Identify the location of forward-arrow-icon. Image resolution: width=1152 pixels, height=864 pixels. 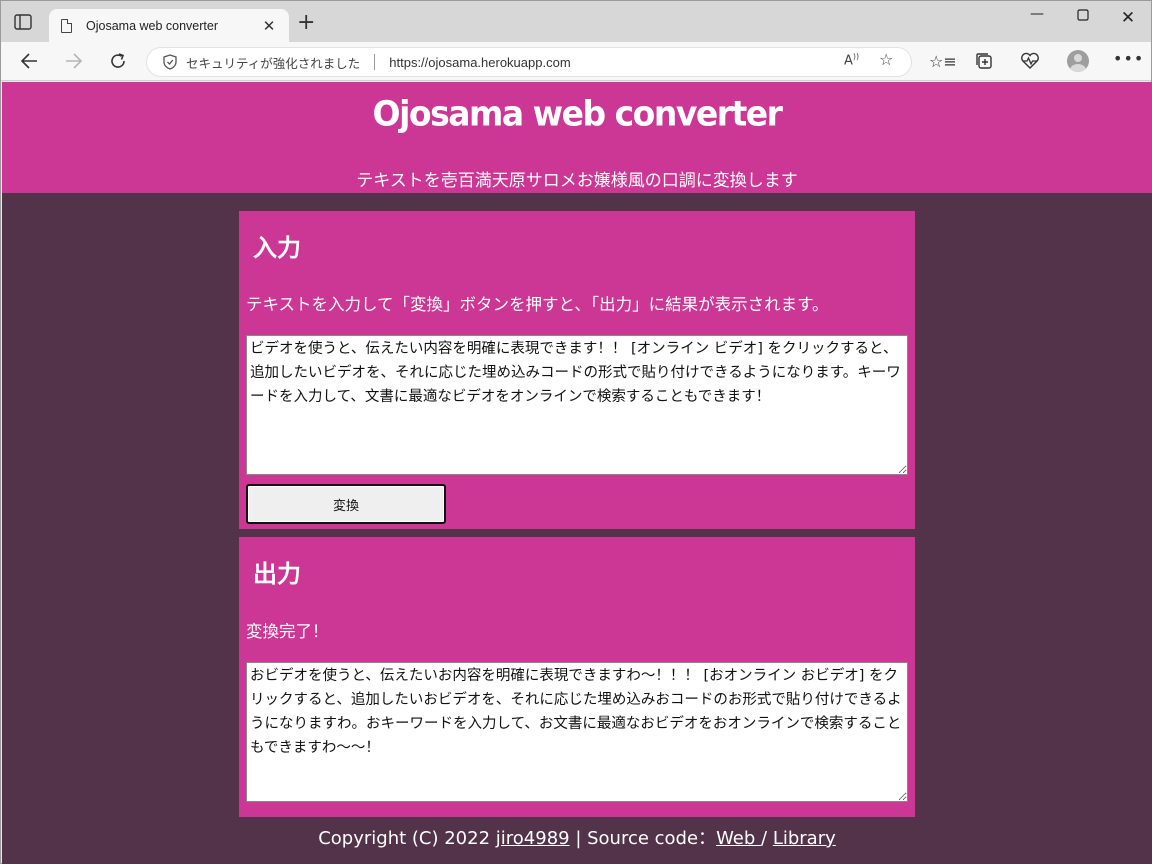
(74, 61).